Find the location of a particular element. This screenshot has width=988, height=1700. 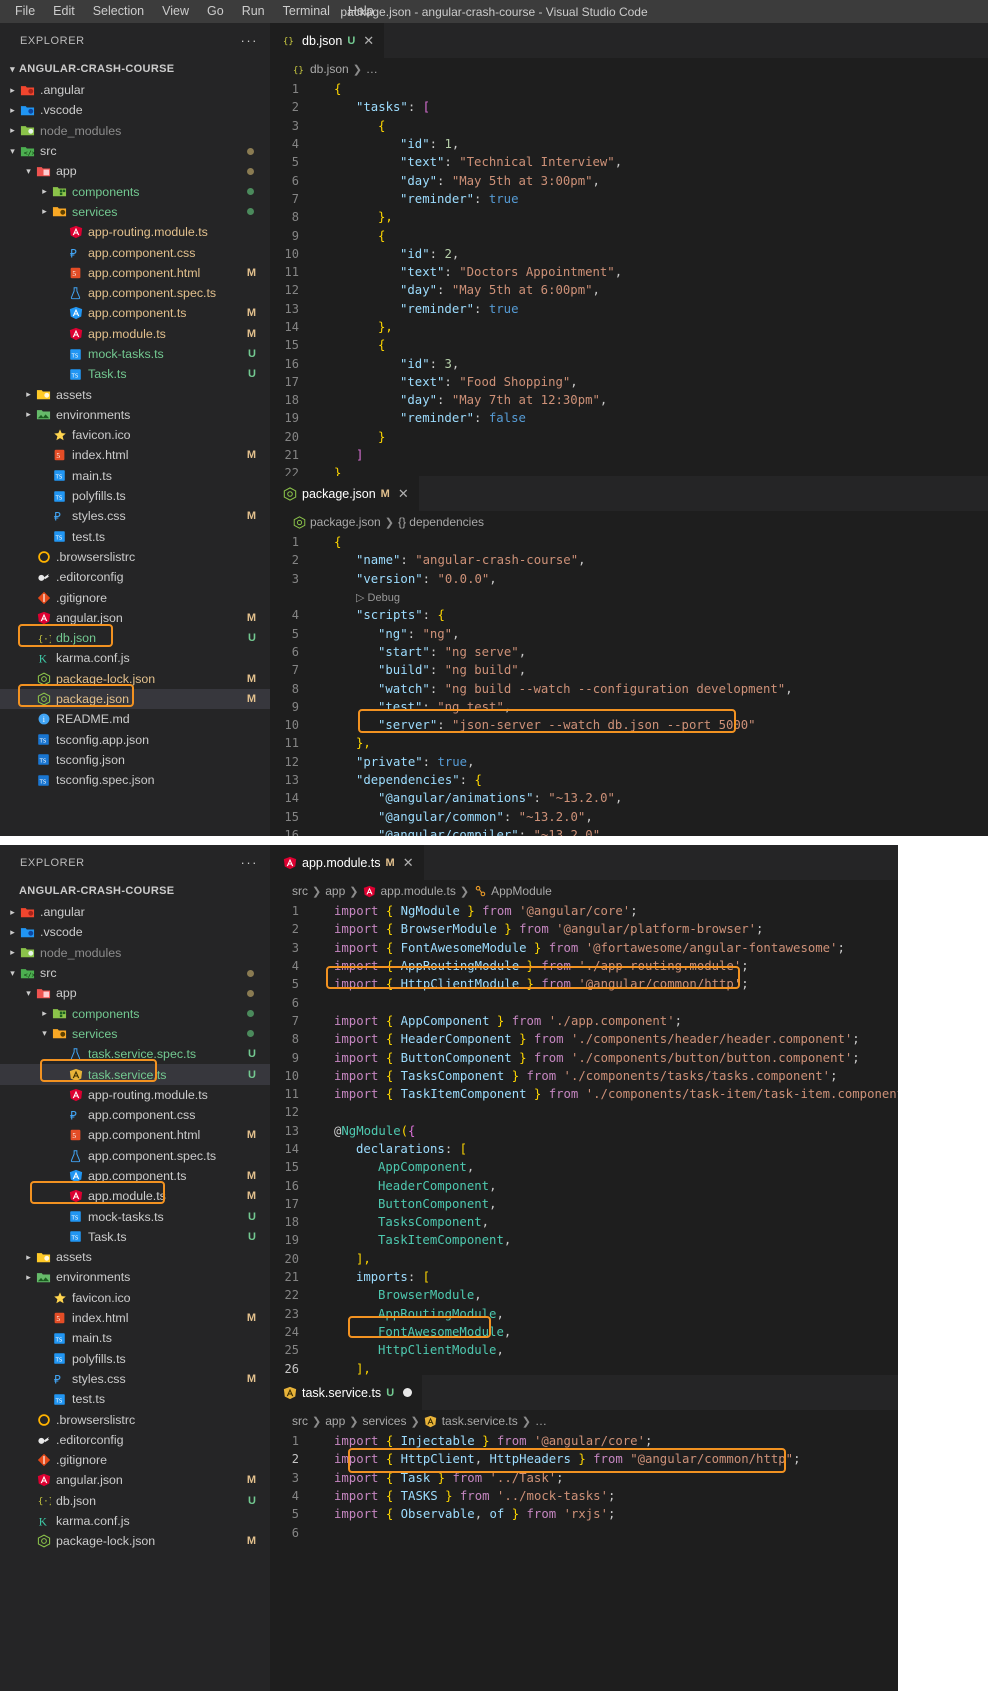

breadcrumb-item: AppModule is located at coordinates (521, 891).